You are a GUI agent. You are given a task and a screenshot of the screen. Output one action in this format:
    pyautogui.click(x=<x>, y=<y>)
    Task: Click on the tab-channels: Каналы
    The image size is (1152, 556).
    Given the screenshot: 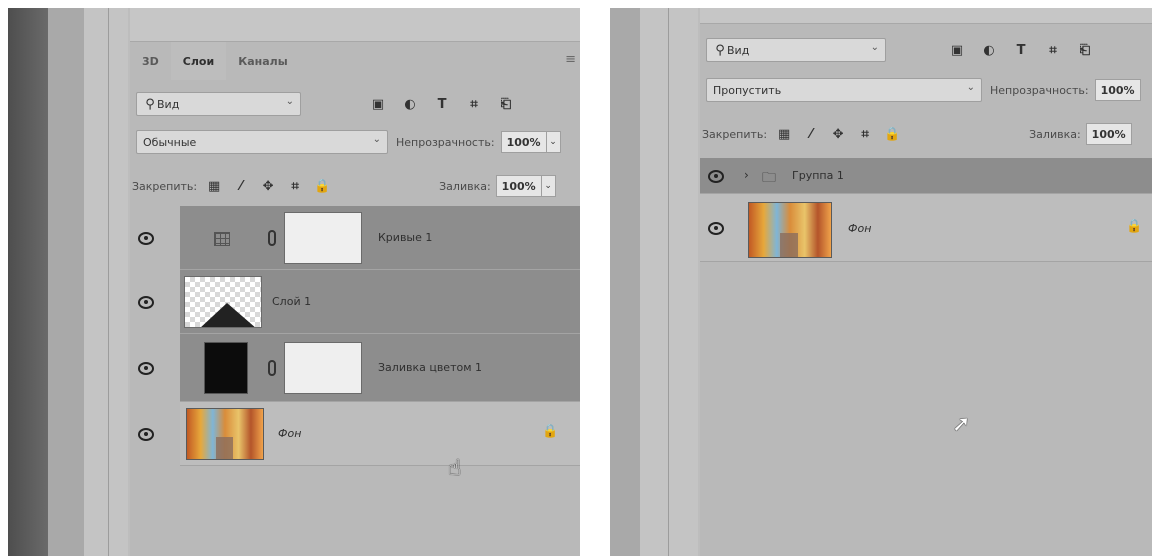 What is the action you would take?
    pyautogui.click(x=262, y=61)
    